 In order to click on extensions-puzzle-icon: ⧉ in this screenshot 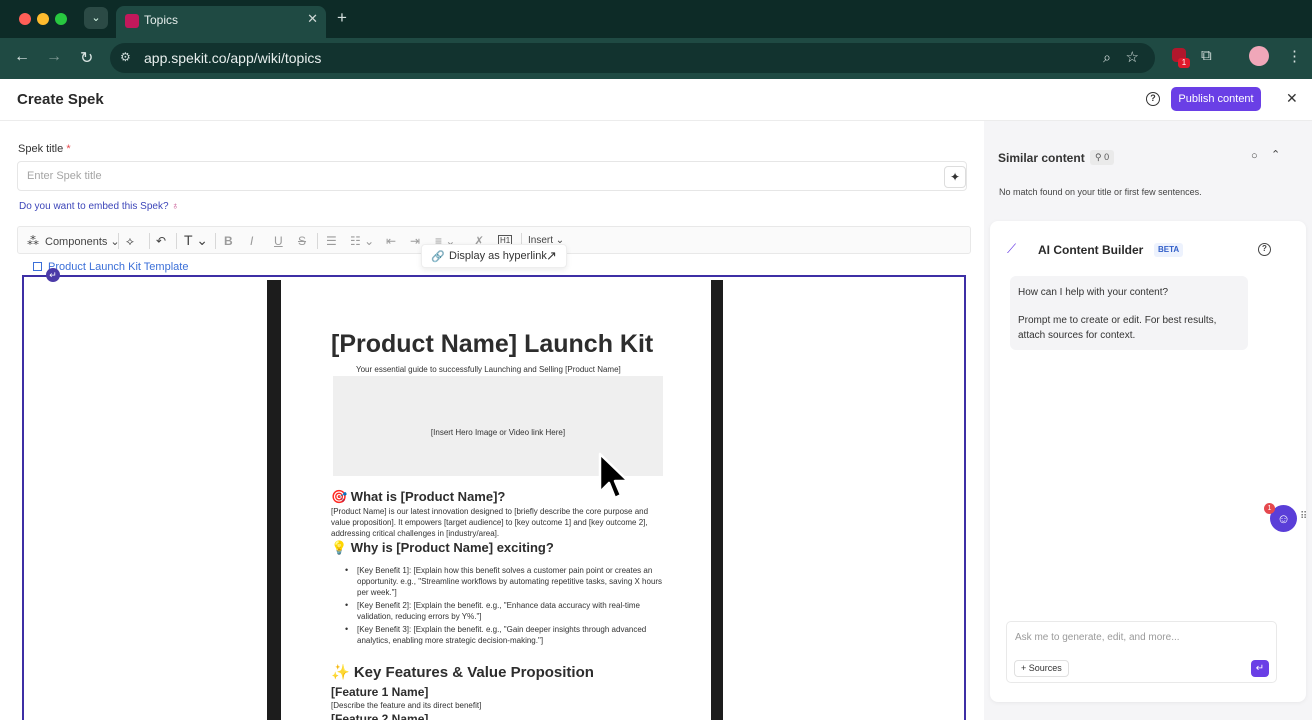, I will do `click(1206, 55)`.